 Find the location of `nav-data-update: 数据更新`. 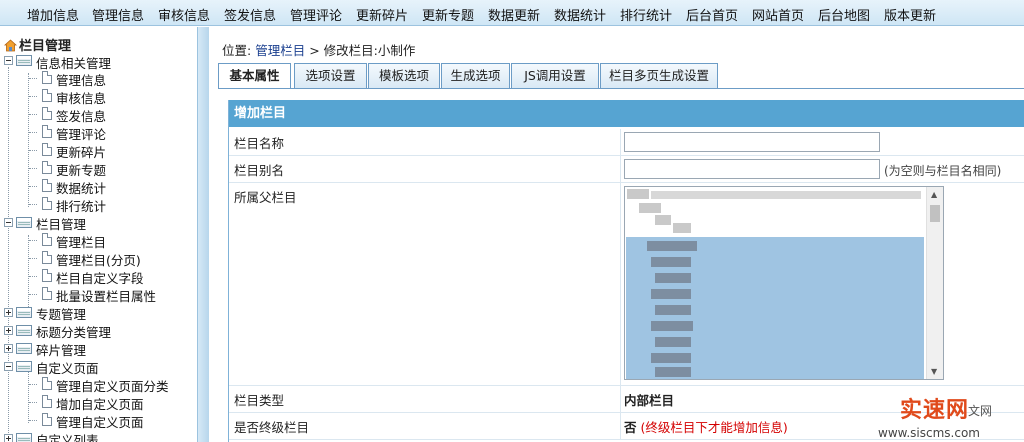

nav-data-update: 数据更新 is located at coordinates (514, 14).